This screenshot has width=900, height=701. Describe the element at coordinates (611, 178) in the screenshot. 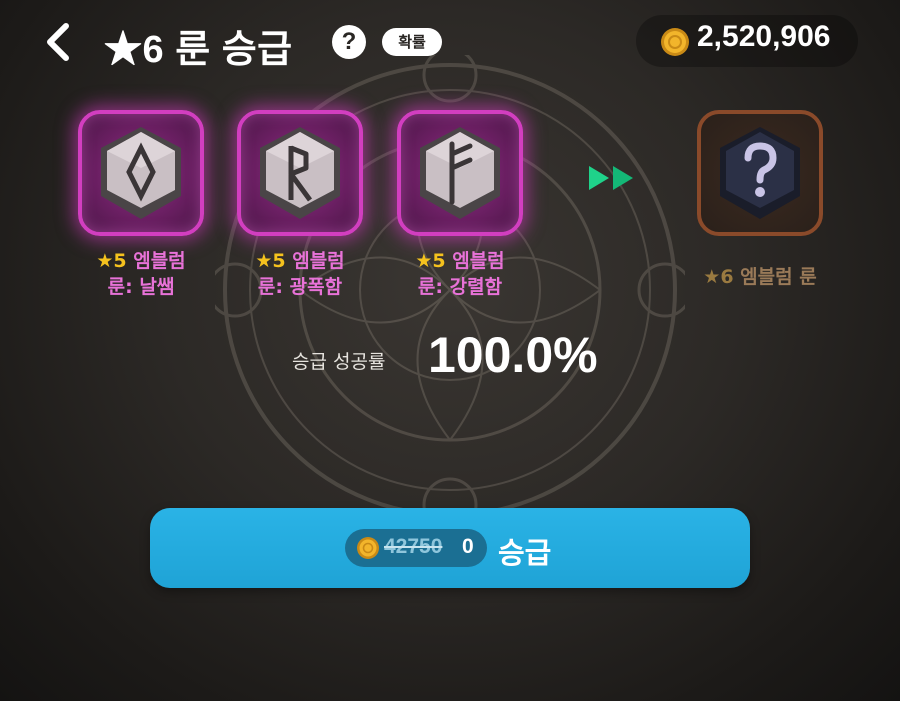

I see `double-arrow-icon` at that location.